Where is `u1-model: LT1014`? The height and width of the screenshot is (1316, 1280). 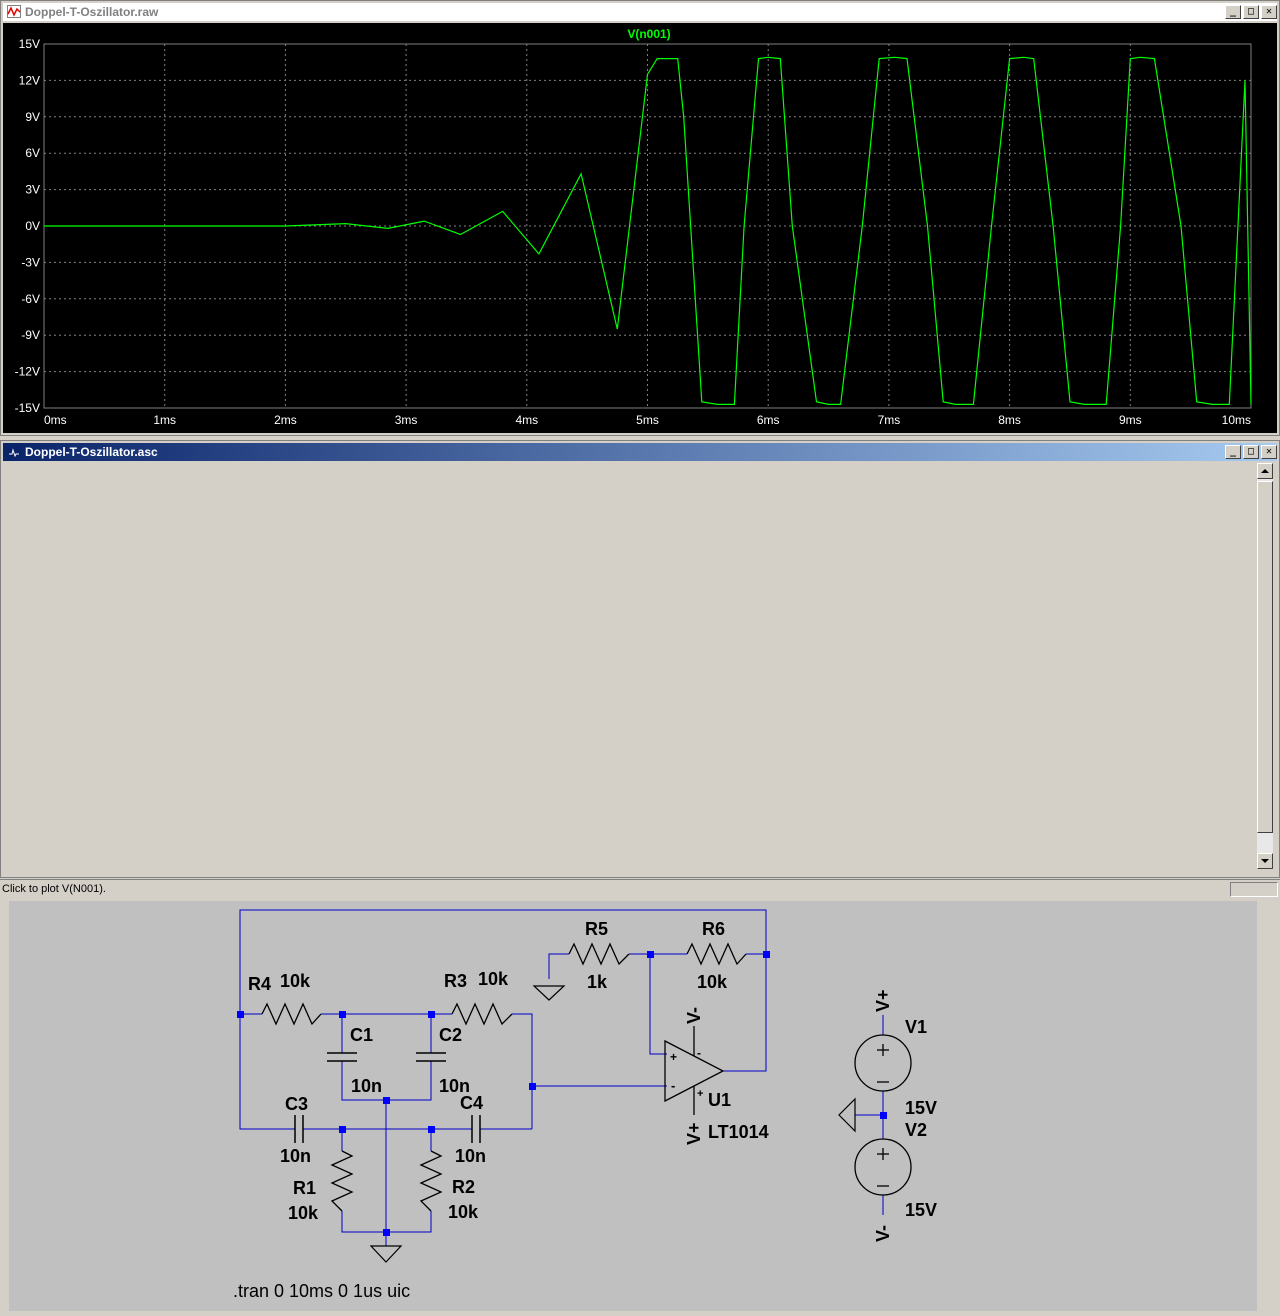
u1-model: LT1014 is located at coordinates (738, 1132).